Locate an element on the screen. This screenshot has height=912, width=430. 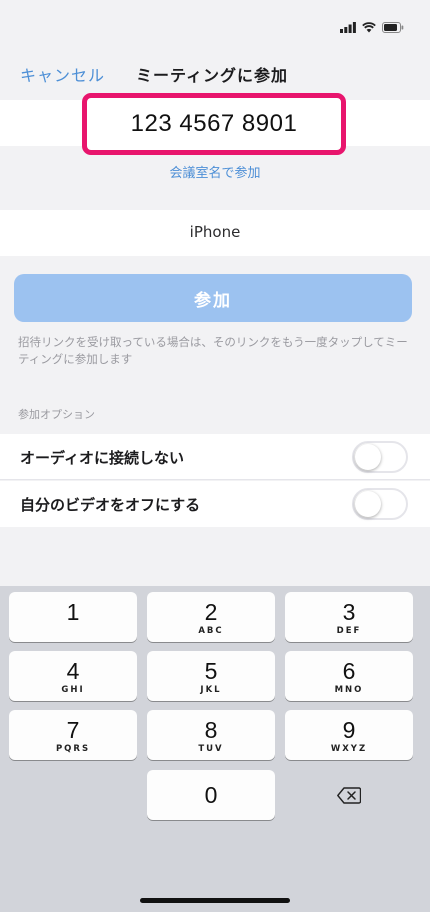
backspace-icon is located at coordinates (349, 795).